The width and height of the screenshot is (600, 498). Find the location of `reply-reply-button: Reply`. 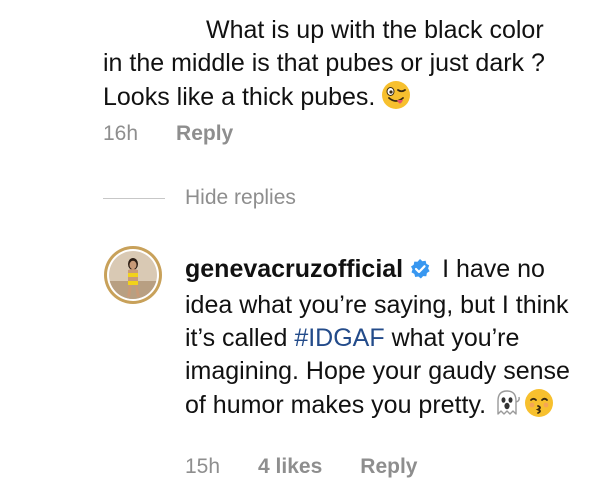

reply-reply-button: Reply is located at coordinates (388, 467).